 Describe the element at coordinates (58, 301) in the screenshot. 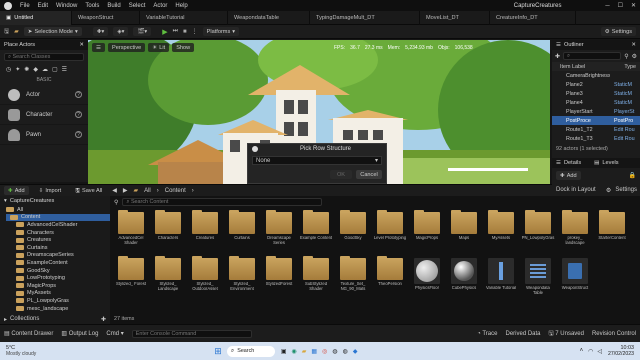

I see `tree-folder-item: PL_LowpolyGras` at that location.